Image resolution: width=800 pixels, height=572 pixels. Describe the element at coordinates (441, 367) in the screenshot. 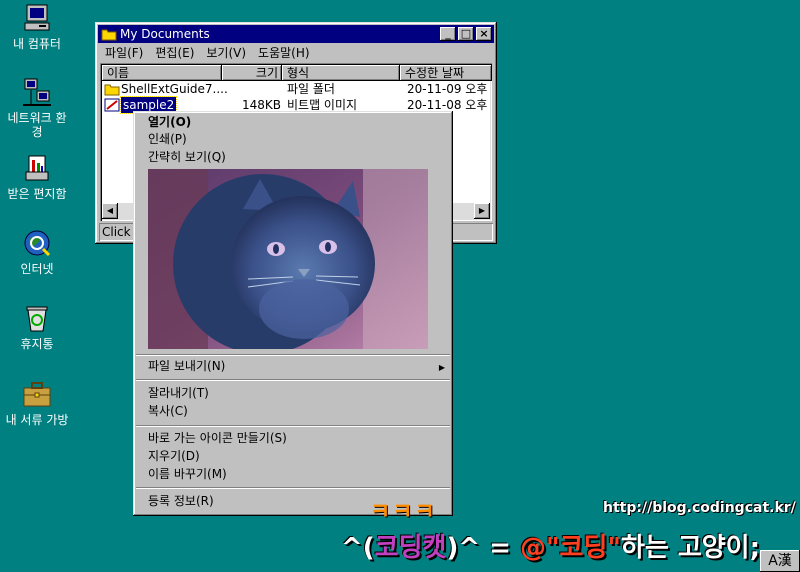

I see `submenu-arrow-icon: ▶` at that location.